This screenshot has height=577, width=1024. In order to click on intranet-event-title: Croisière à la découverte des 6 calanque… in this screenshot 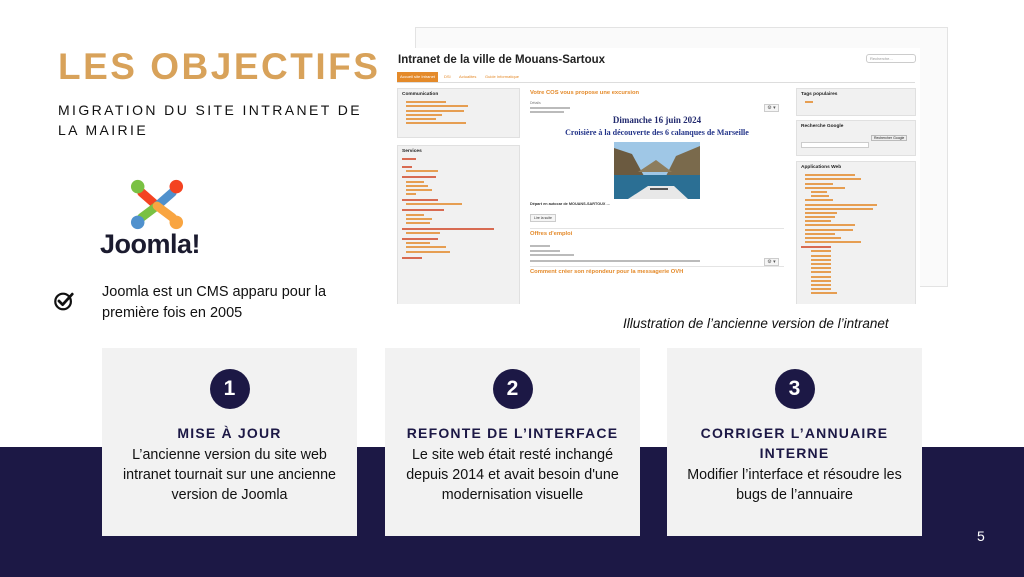, I will do `click(657, 133)`.